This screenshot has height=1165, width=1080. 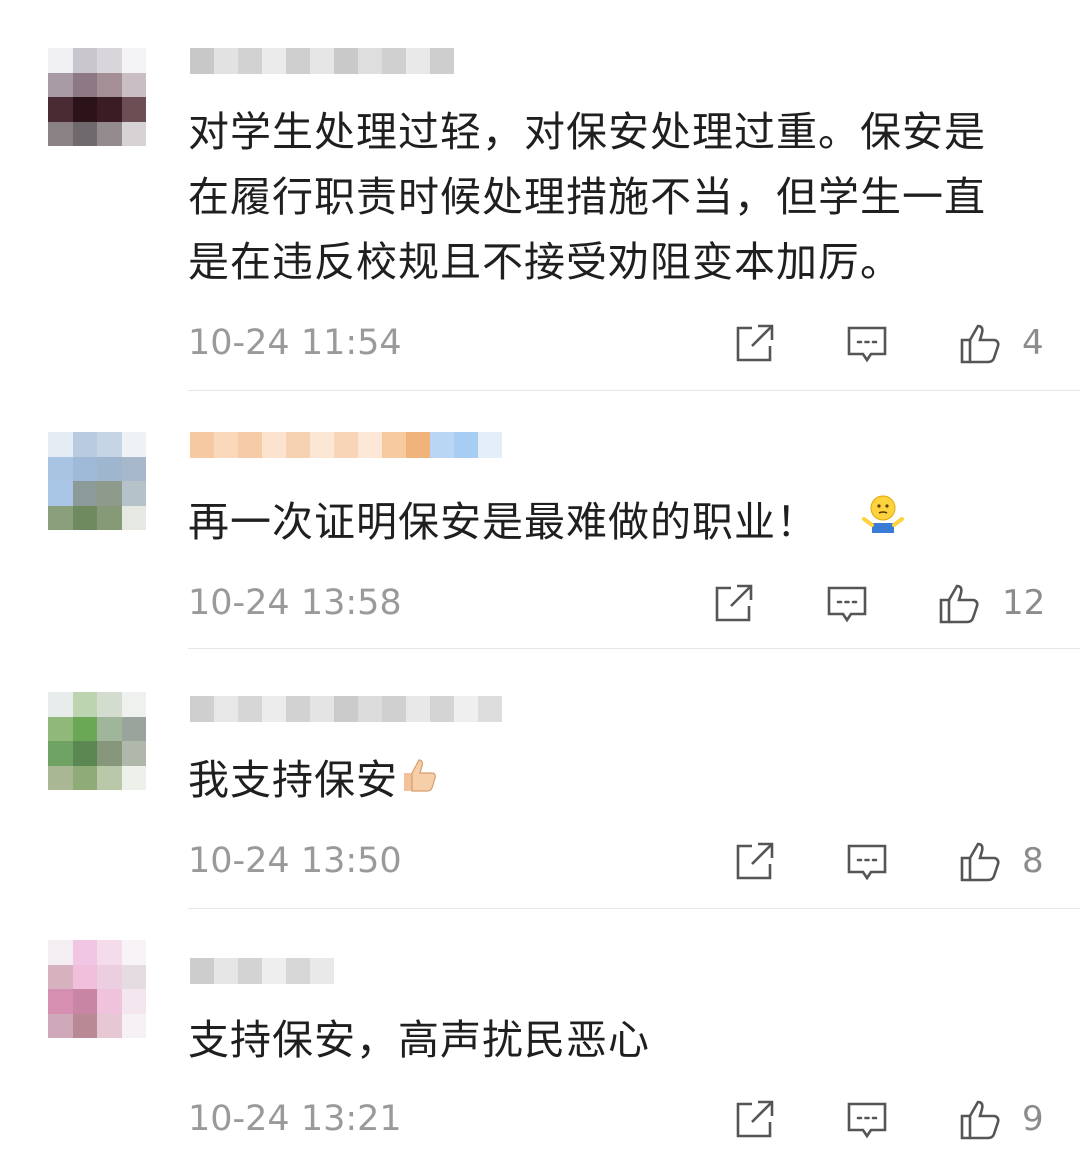 I want to click on comment-time: 10-24 13:58, so click(x=295, y=603).